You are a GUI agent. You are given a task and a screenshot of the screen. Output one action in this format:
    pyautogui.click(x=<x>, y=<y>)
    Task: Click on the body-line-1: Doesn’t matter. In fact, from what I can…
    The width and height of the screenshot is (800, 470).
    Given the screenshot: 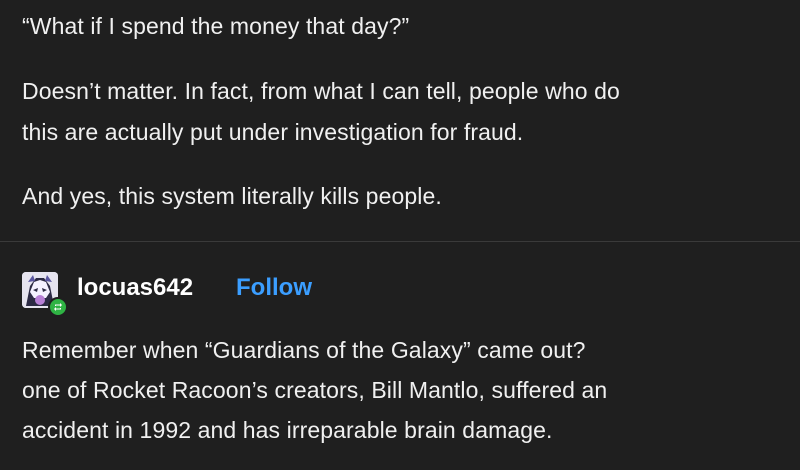 What is the action you would take?
    pyautogui.click(x=321, y=91)
    